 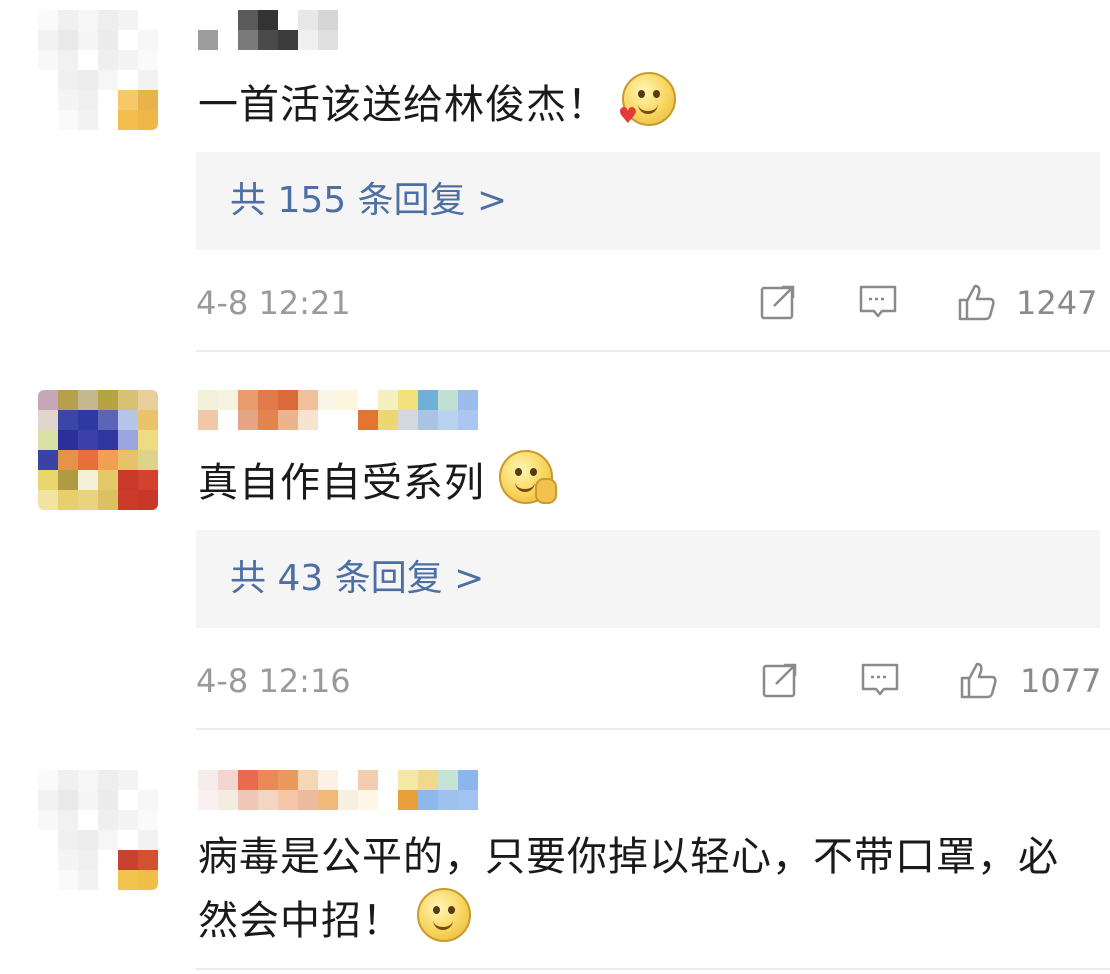 I want to click on comment-meta: 4-8 12:21 1247, so click(x=648, y=303).